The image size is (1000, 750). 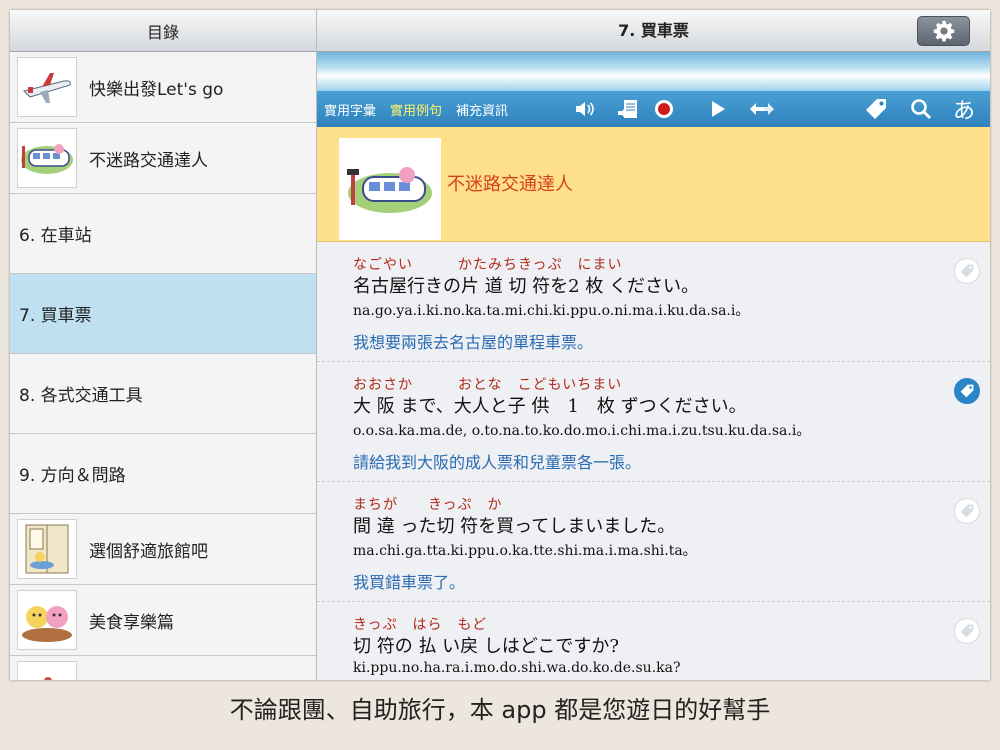 I want to click on lesson-header: 不迷路交通達人, so click(x=653, y=184).